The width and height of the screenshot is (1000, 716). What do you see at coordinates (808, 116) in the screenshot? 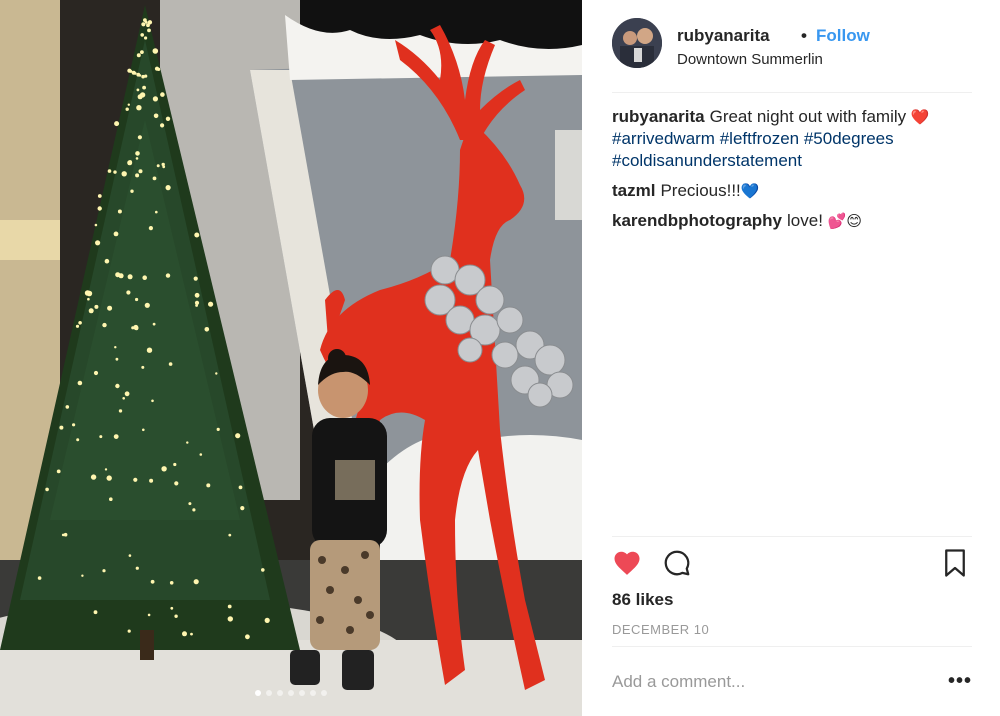
I see `comment-text: Great night out with family` at bounding box center [808, 116].